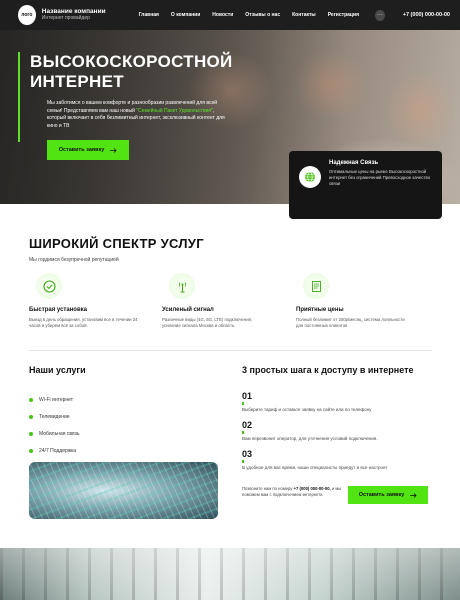 Image resolution: width=460 pixels, height=600 pixels. I want to click on hero-request-button-label: Оставить заявку, so click(81, 150).